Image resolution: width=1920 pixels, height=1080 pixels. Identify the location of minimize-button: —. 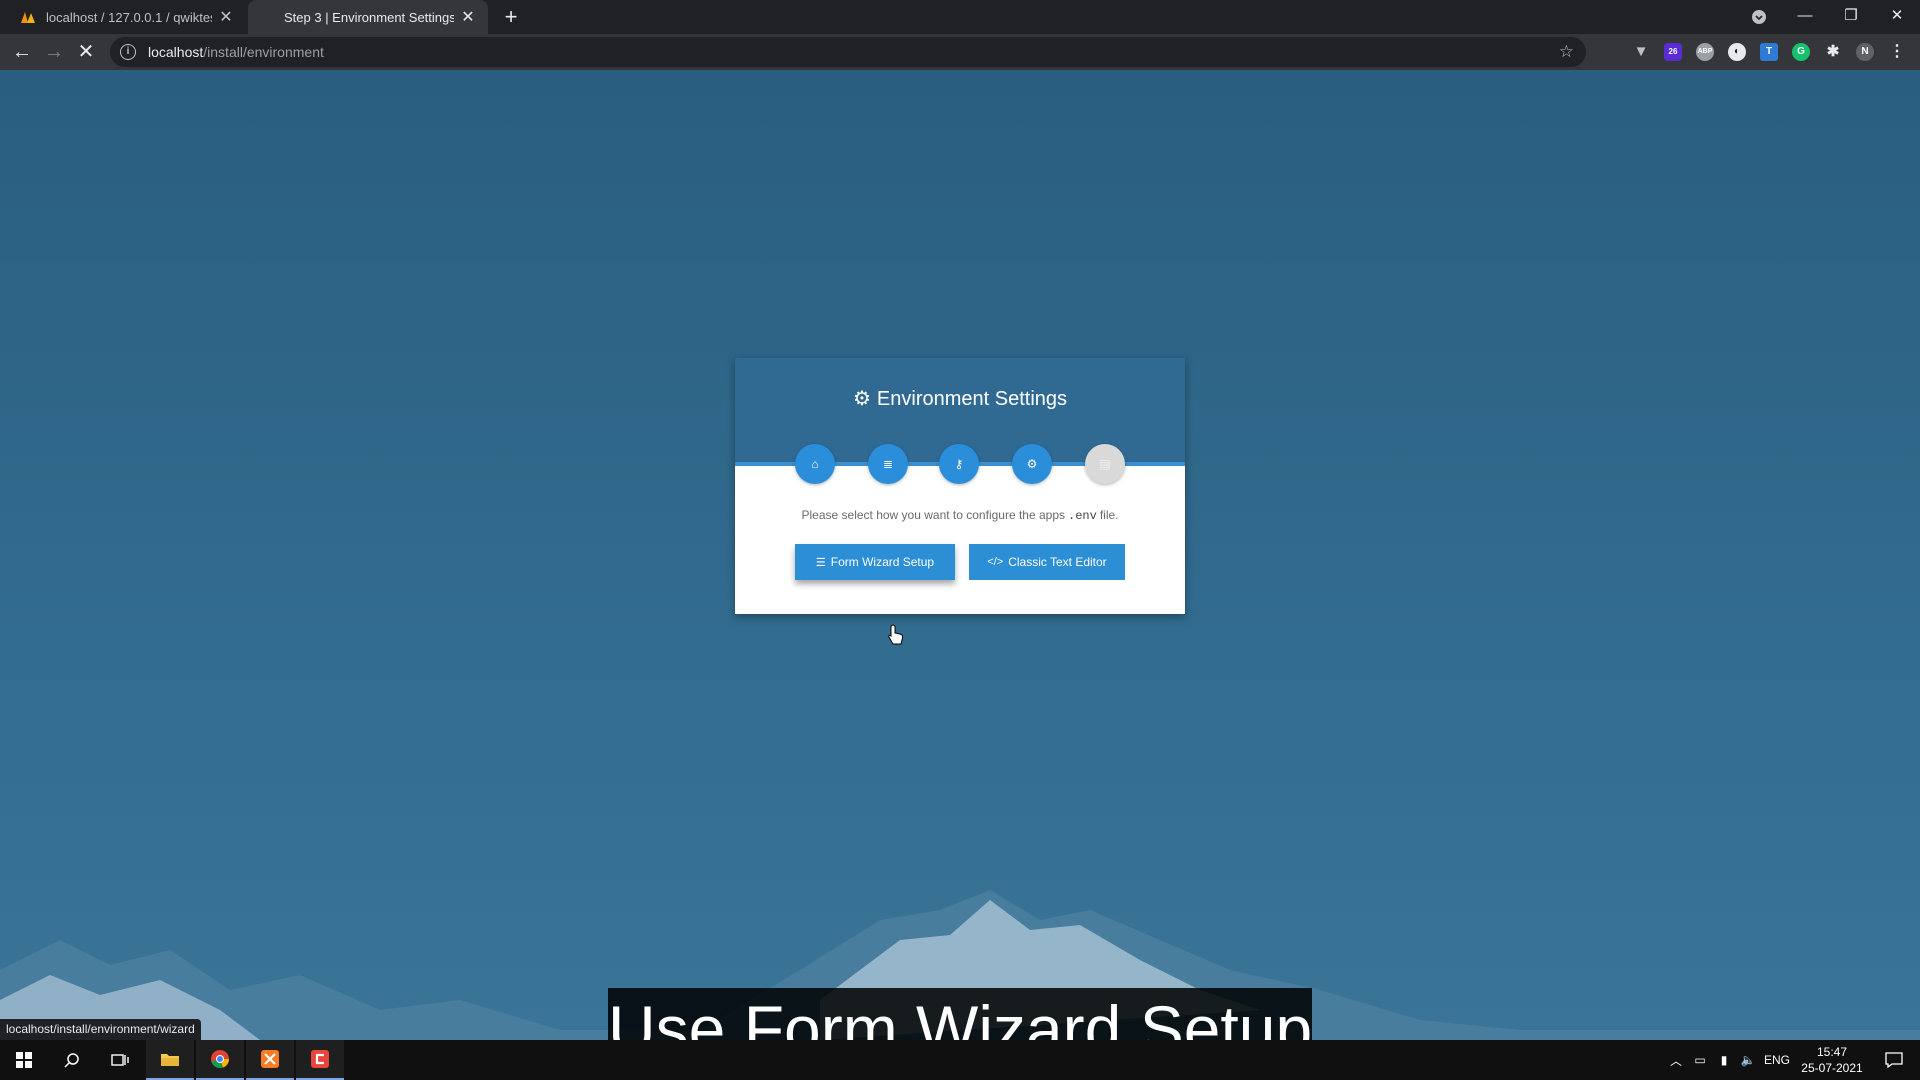
(1805, 17).